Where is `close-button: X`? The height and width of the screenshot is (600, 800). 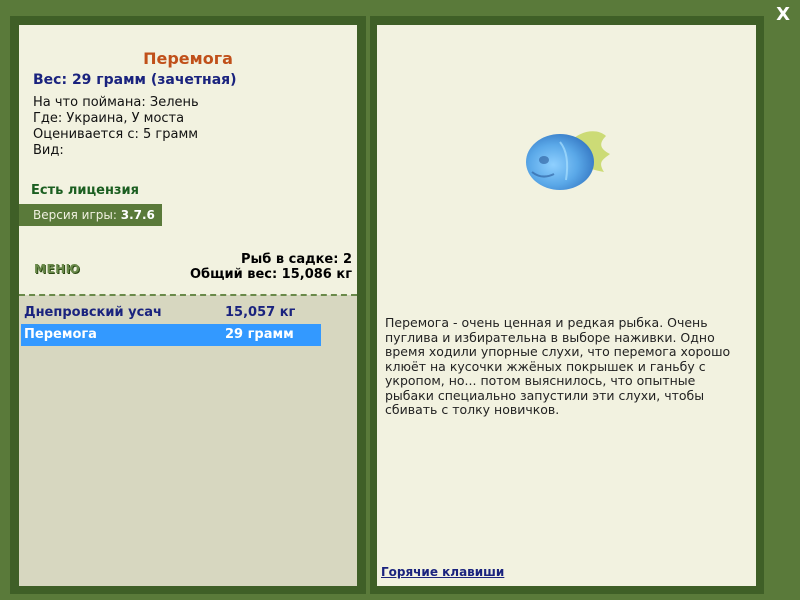 close-button: X is located at coordinates (783, 14).